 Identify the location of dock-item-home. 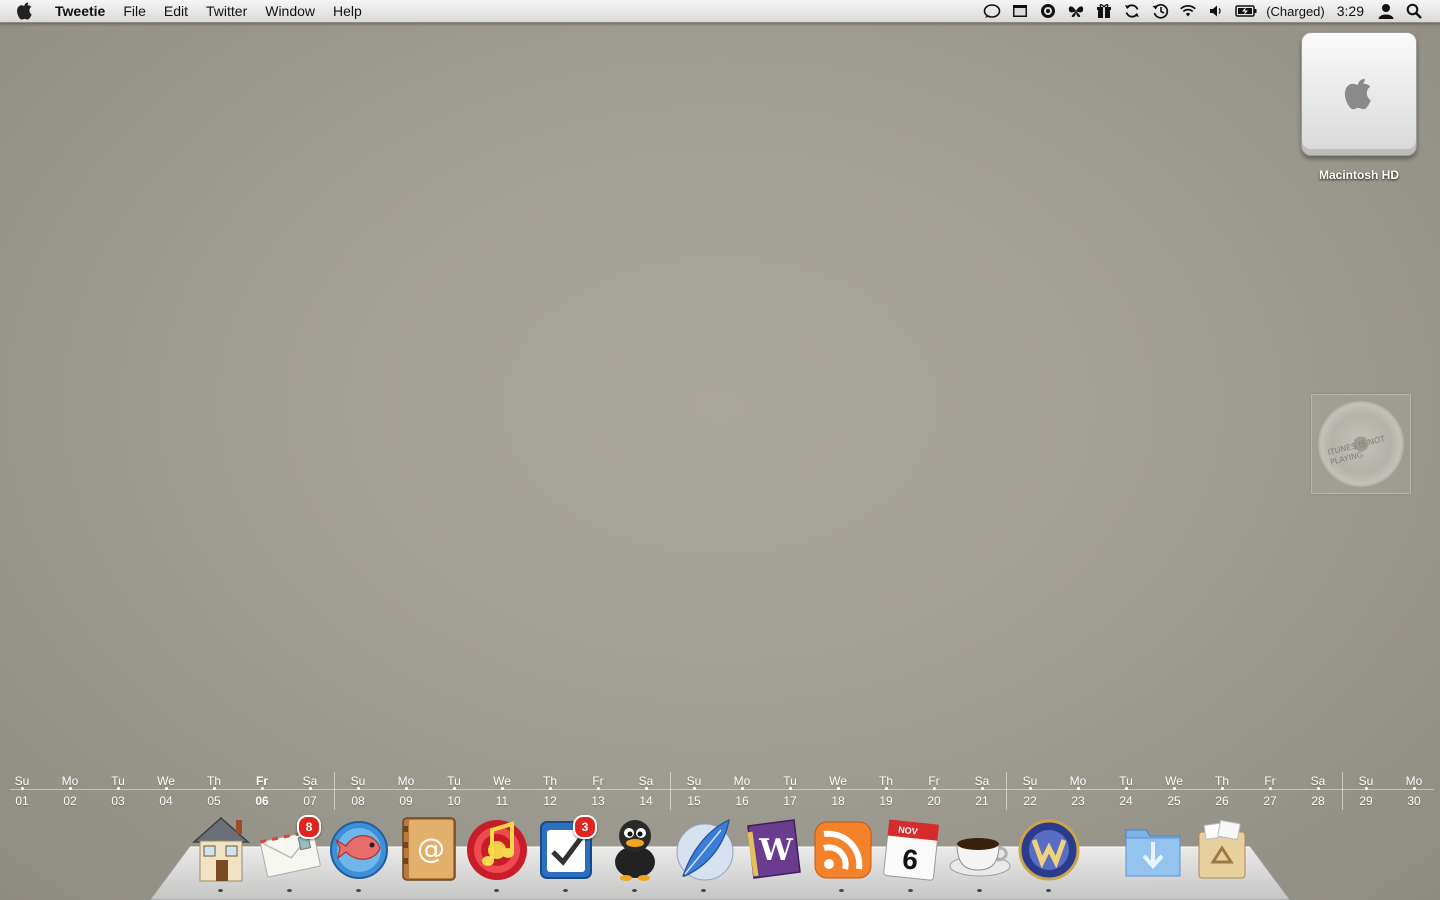
(221, 852).